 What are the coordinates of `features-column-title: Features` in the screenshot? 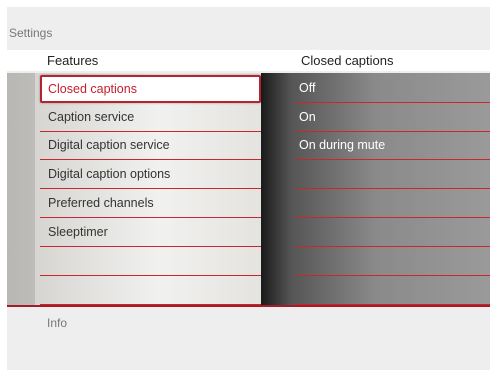 It's located at (73, 60).